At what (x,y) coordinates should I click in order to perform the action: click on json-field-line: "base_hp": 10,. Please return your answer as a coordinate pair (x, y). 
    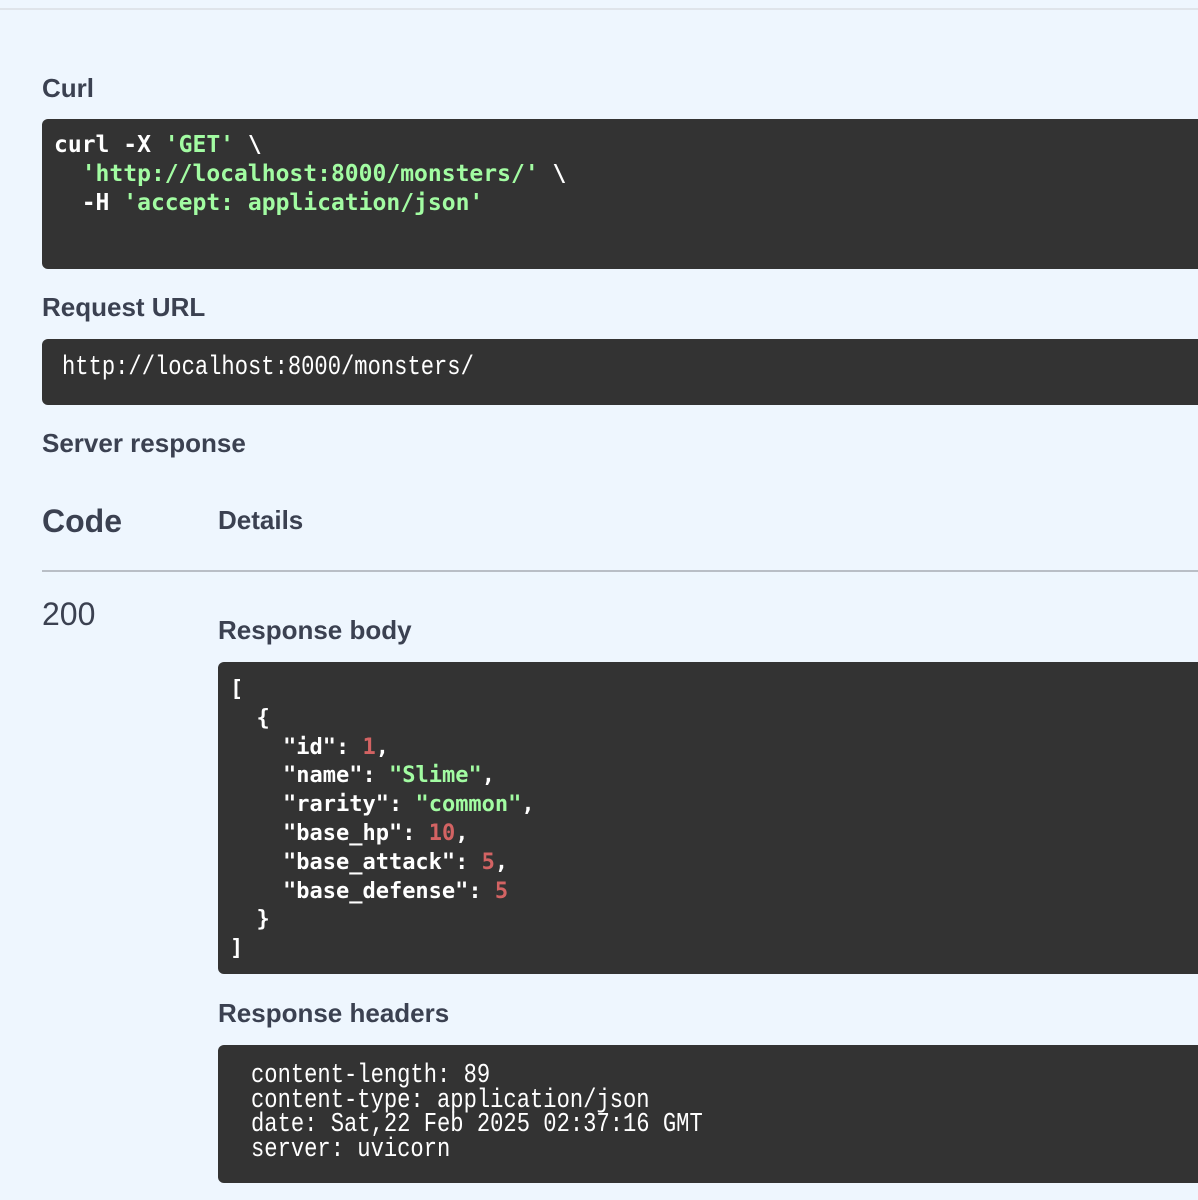
    Looking at the image, I should click on (375, 833).